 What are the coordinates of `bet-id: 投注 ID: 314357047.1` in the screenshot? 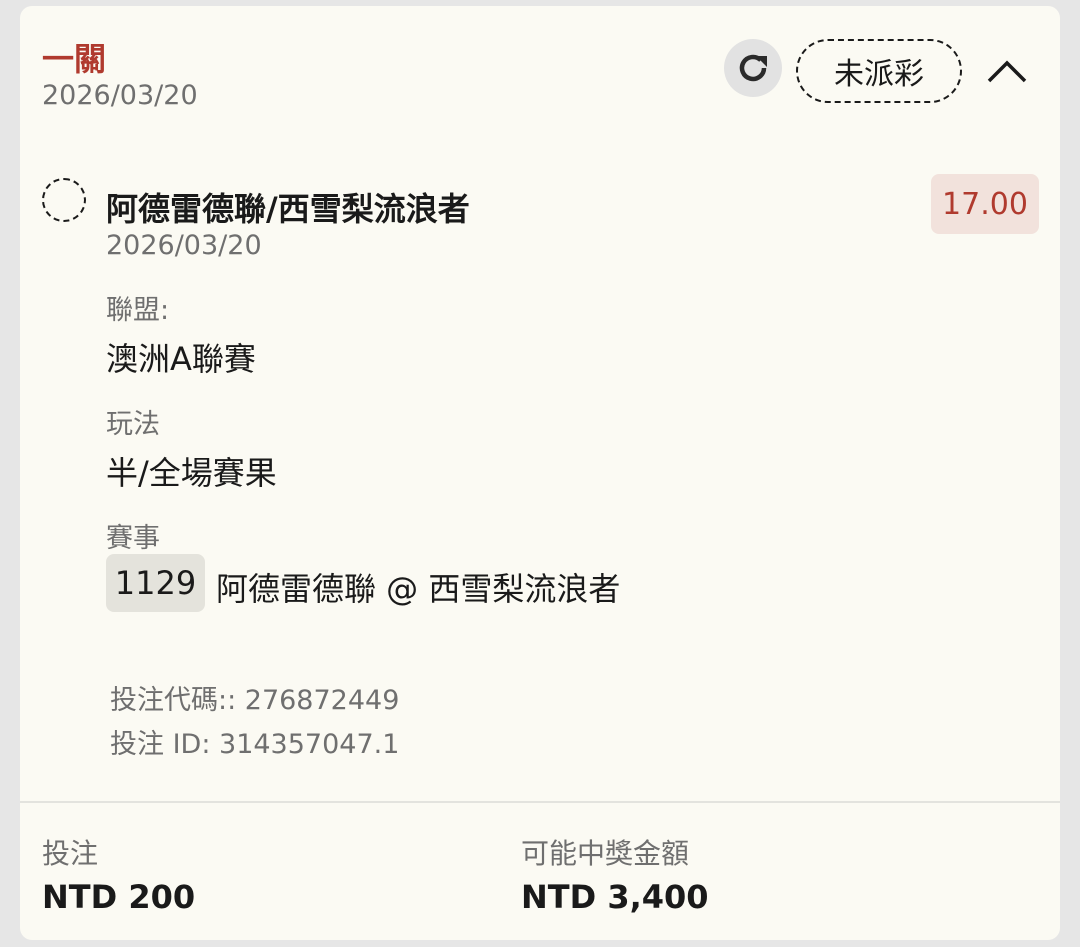 It's located at (255, 744).